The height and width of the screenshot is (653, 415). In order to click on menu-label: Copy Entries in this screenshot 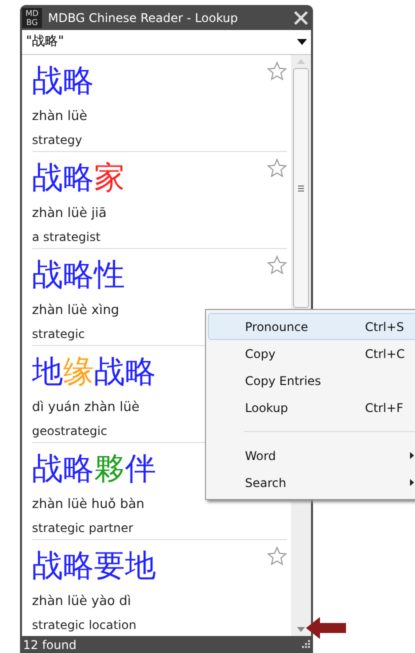, I will do `click(283, 381)`.